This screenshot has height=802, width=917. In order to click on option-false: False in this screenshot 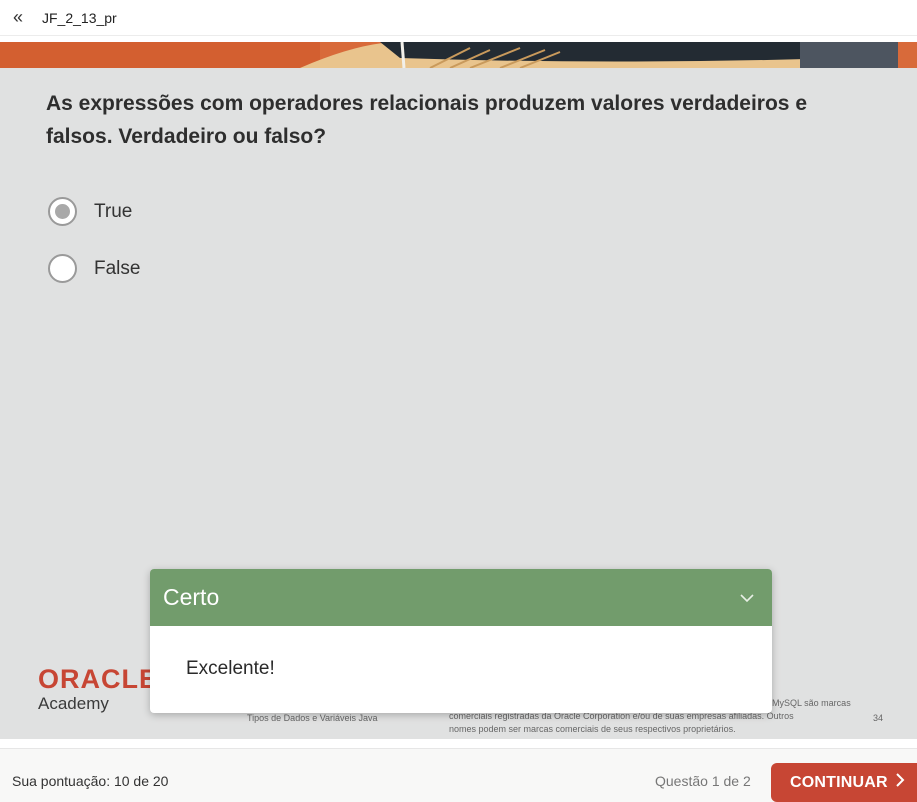, I will do `click(94, 268)`.